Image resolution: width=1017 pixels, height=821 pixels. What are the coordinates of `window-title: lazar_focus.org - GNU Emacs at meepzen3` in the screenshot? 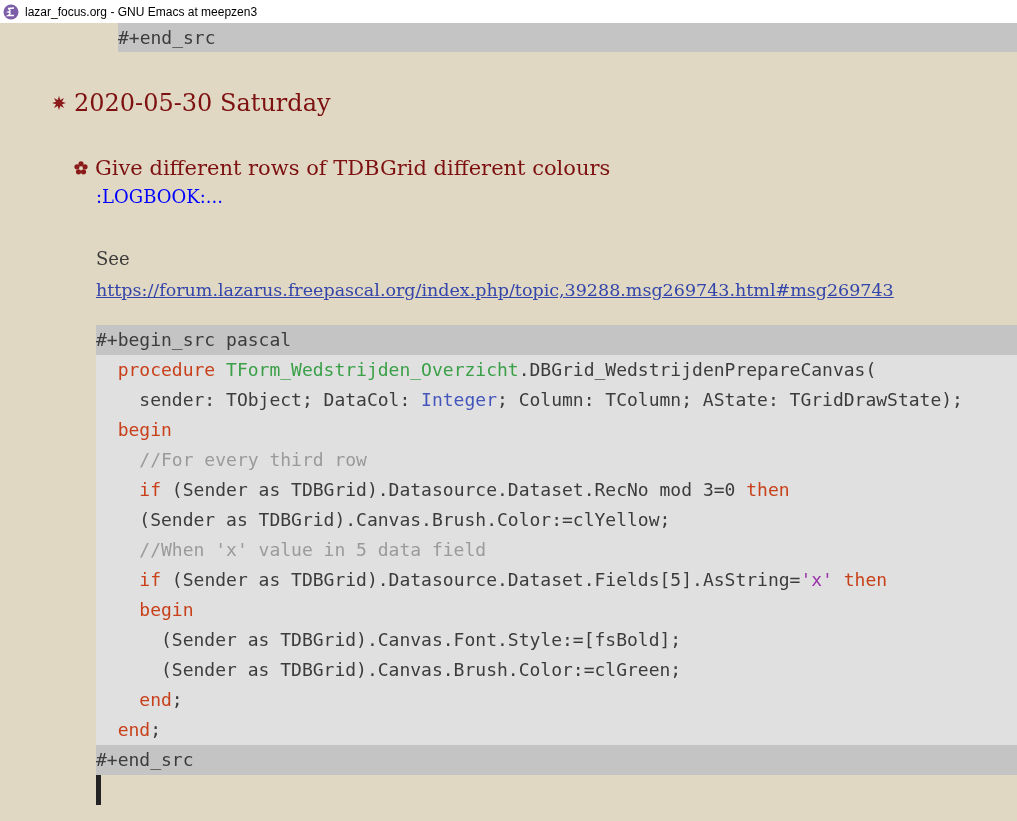 It's located at (141, 11).